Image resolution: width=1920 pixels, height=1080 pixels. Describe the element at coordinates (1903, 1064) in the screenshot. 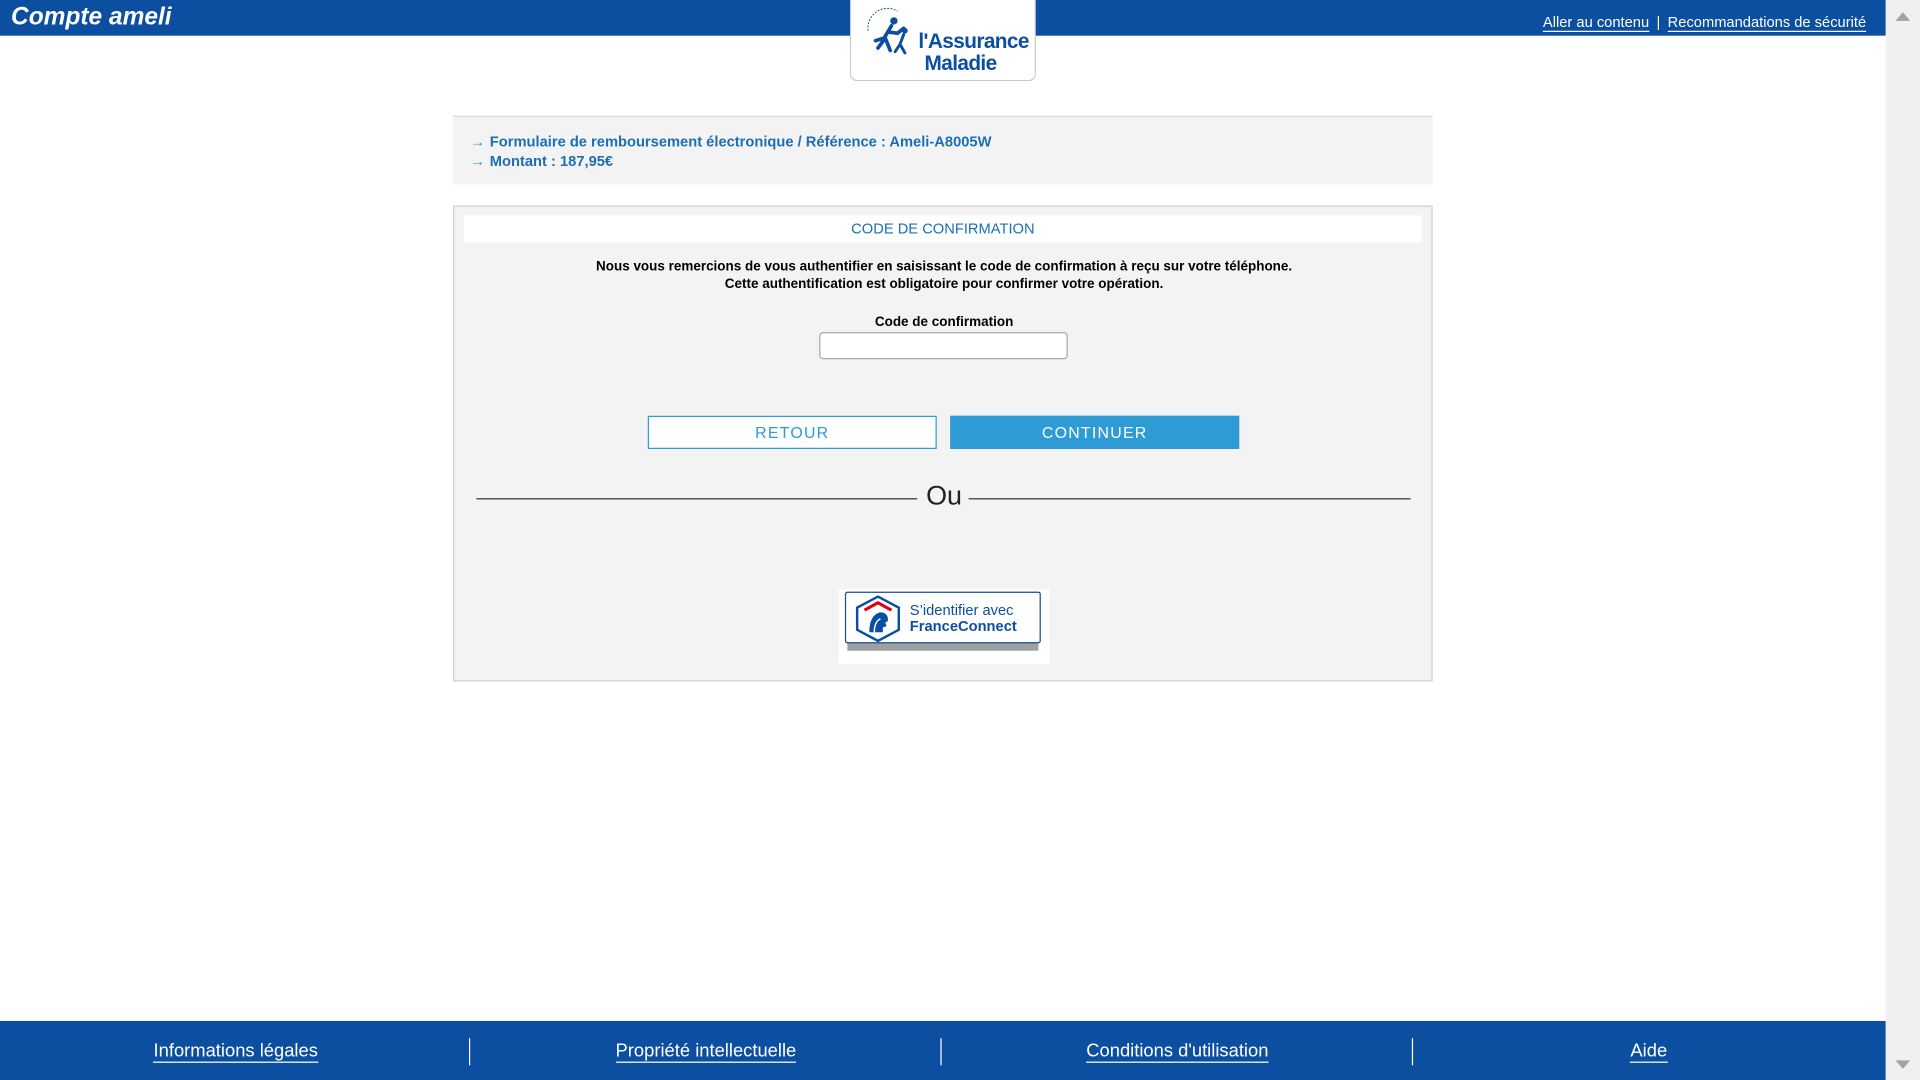

I see `scroll-down-arrow-icon` at that location.